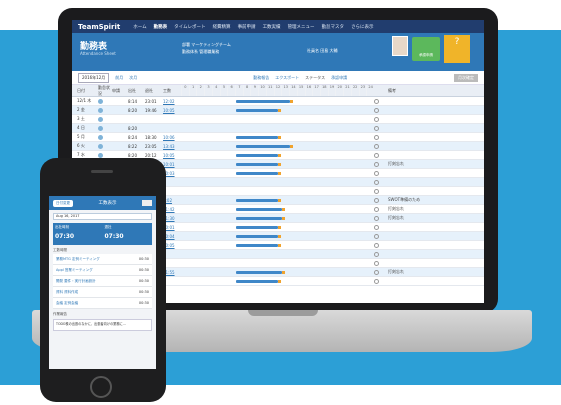 Image resolution: width=561 pixels, height=405 pixels. What do you see at coordinates (278, 128) in the screenshot?
I see `table-row: 4 日 8:20` at bounding box center [278, 128].